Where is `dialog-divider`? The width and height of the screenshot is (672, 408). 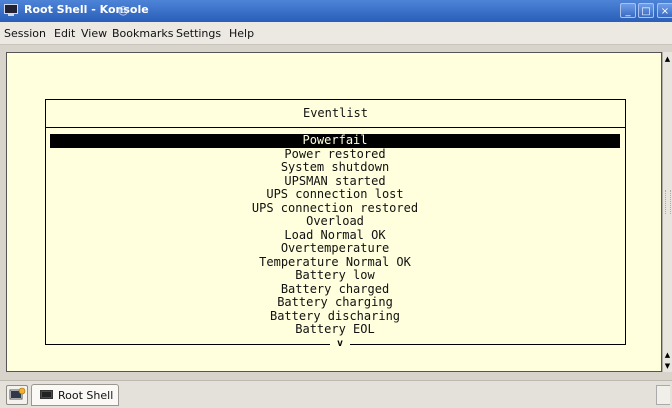
dialog-divider is located at coordinates (335, 127).